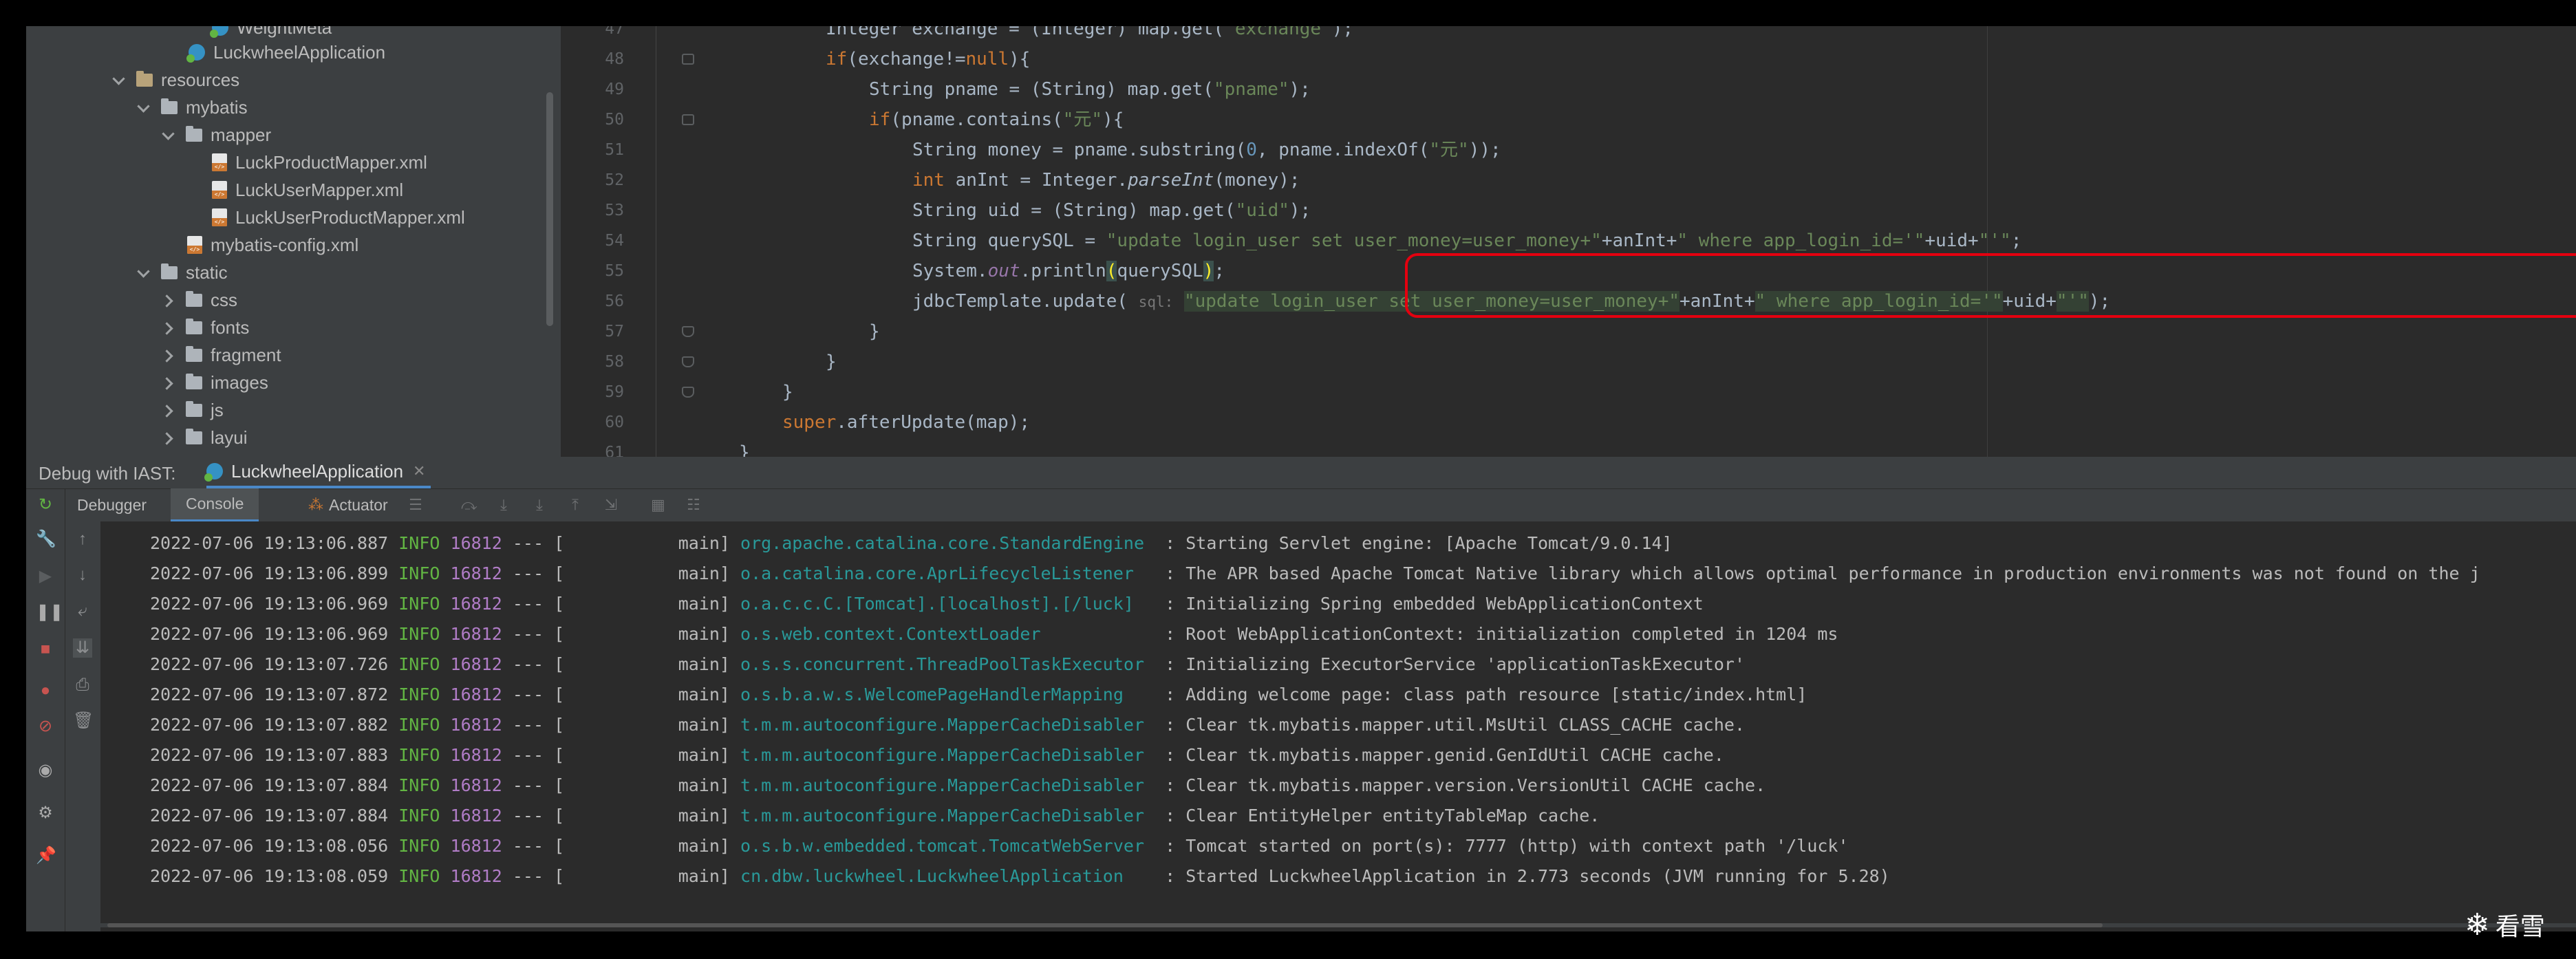 The height and width of the screenshot is (959, 2576). What do you see at coordinates (46, 856) in the screenshot?
I see `pin-icon: 📌` at bounding box center [46, 856].